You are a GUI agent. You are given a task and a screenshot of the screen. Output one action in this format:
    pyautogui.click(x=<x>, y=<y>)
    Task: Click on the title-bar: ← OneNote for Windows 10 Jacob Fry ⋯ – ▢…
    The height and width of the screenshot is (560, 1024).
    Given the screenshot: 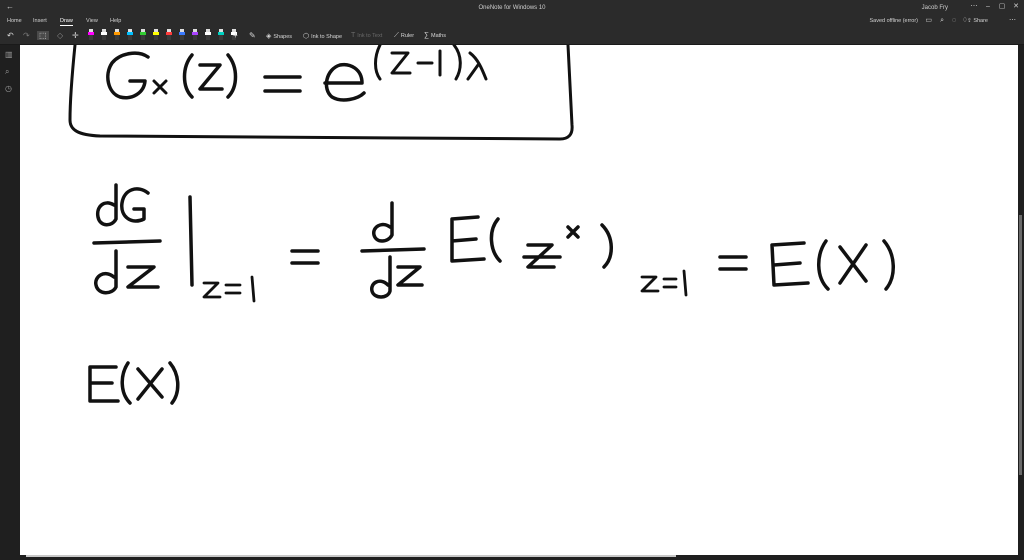 What is the action you would take?
    pyautogui.click(x=512, y=8)
    